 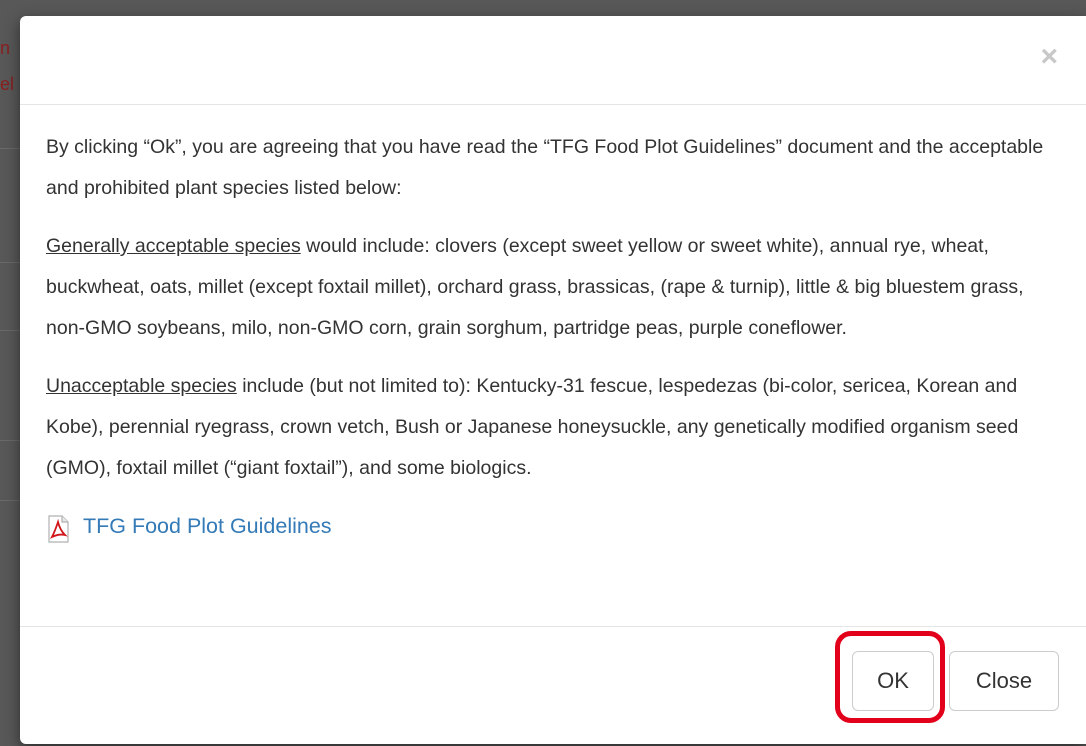 I want to click on backdrop-text: n, so click(x=5, y=48).